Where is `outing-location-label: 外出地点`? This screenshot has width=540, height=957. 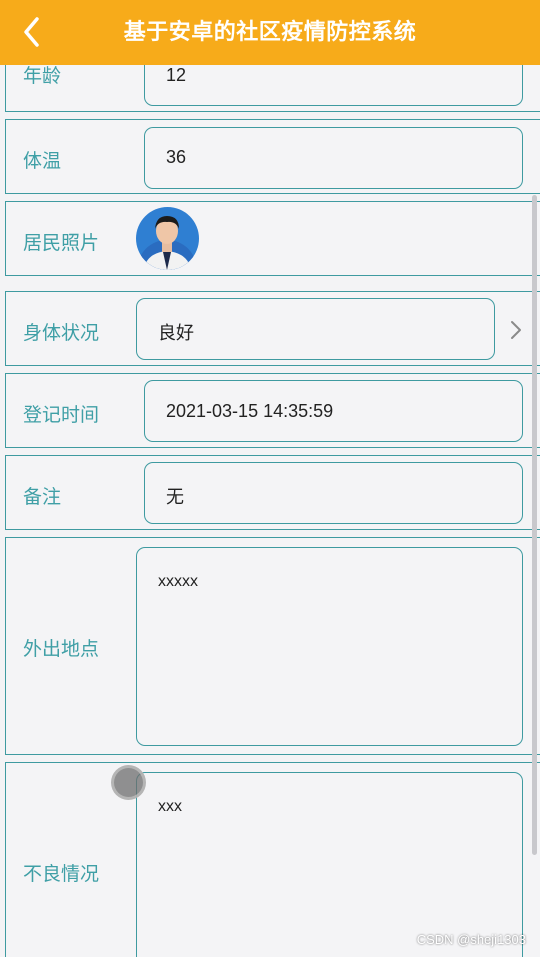
outing-location-label: 外出地点 is located at coordinates (61, 649).